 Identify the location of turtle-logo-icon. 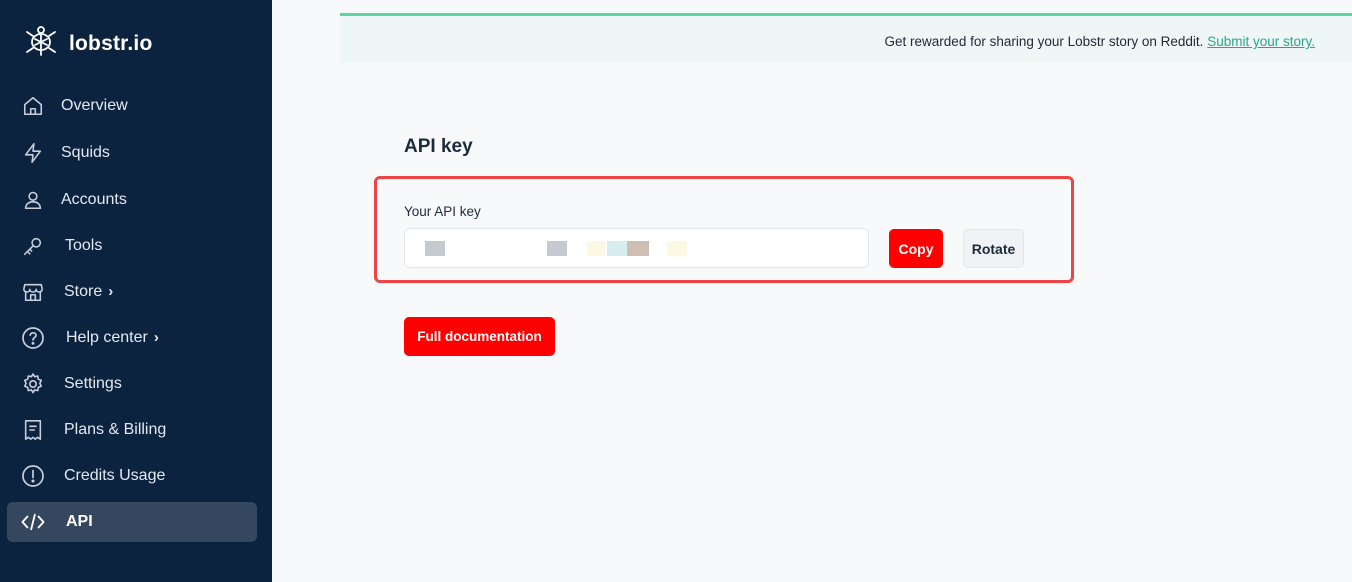
(41, 43).